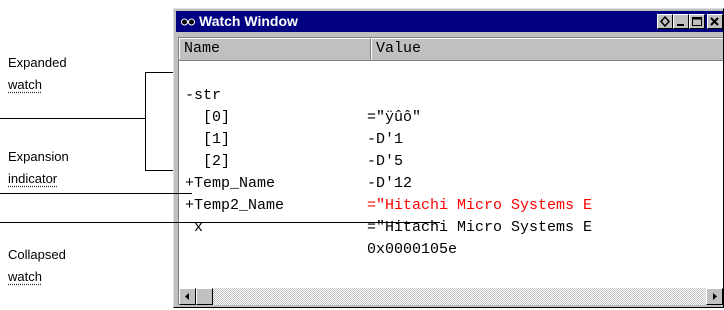 Image resolution: width=724 pixels, height=310 pixels. Describe the element at coordinates (449, 21) in the screenshot. I see `title-bar: Watch Window` at that location.